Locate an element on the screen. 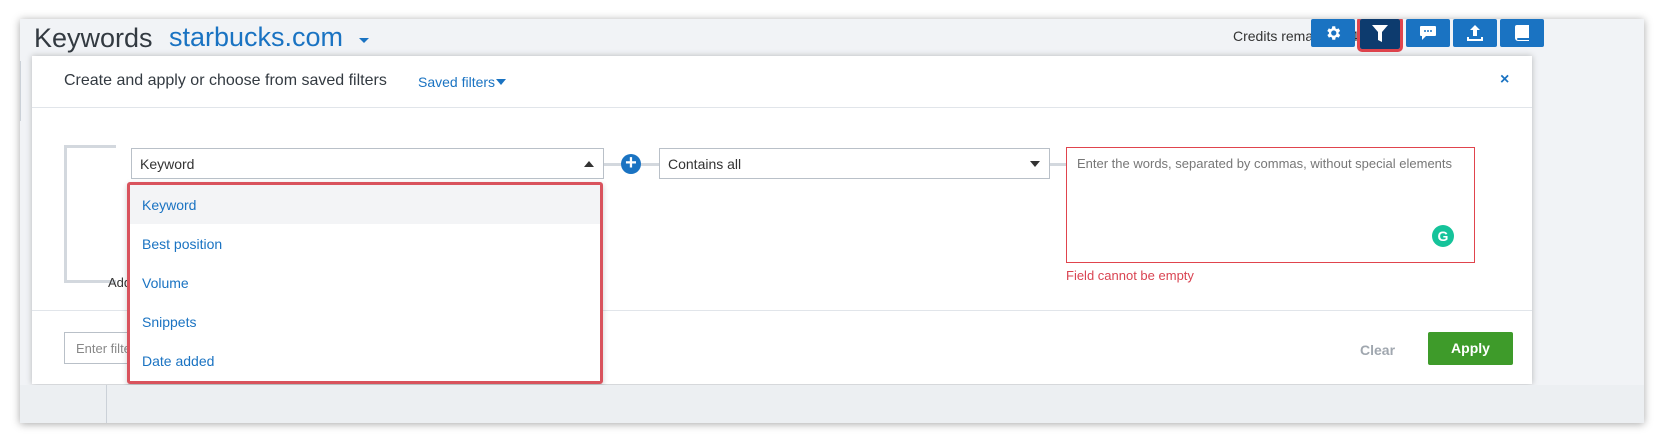  filter-icon is located at coordinates (1380, 33).